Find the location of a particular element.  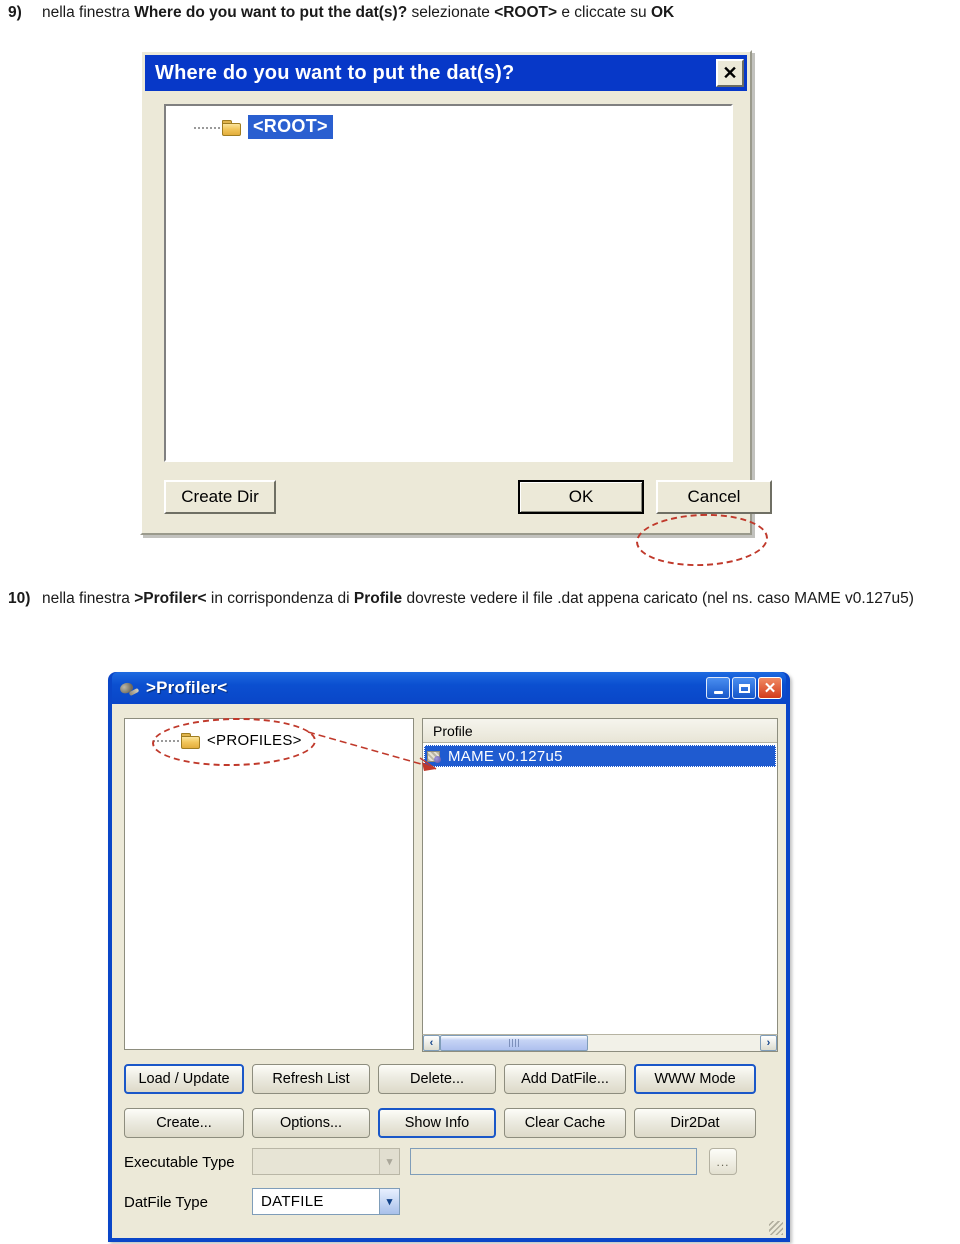

dir2dat-button: Dir2Dat is located at coordinates (695, 1123).